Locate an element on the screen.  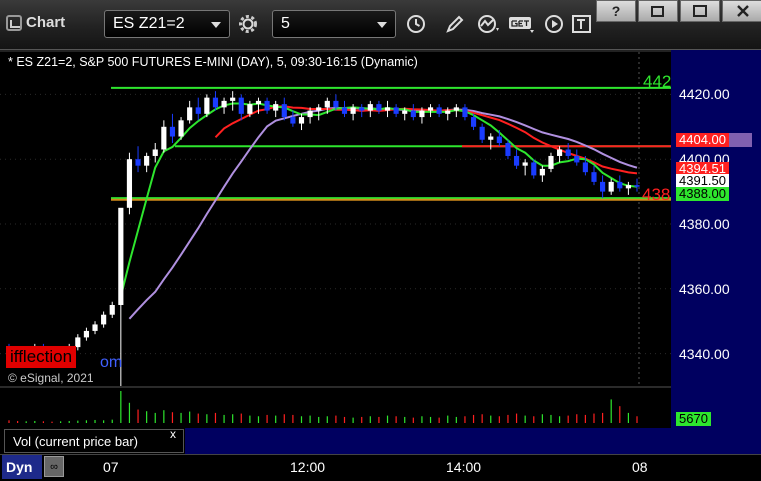
copyright-text: © eSignal, 2021 is located at coordinates (51, 378).